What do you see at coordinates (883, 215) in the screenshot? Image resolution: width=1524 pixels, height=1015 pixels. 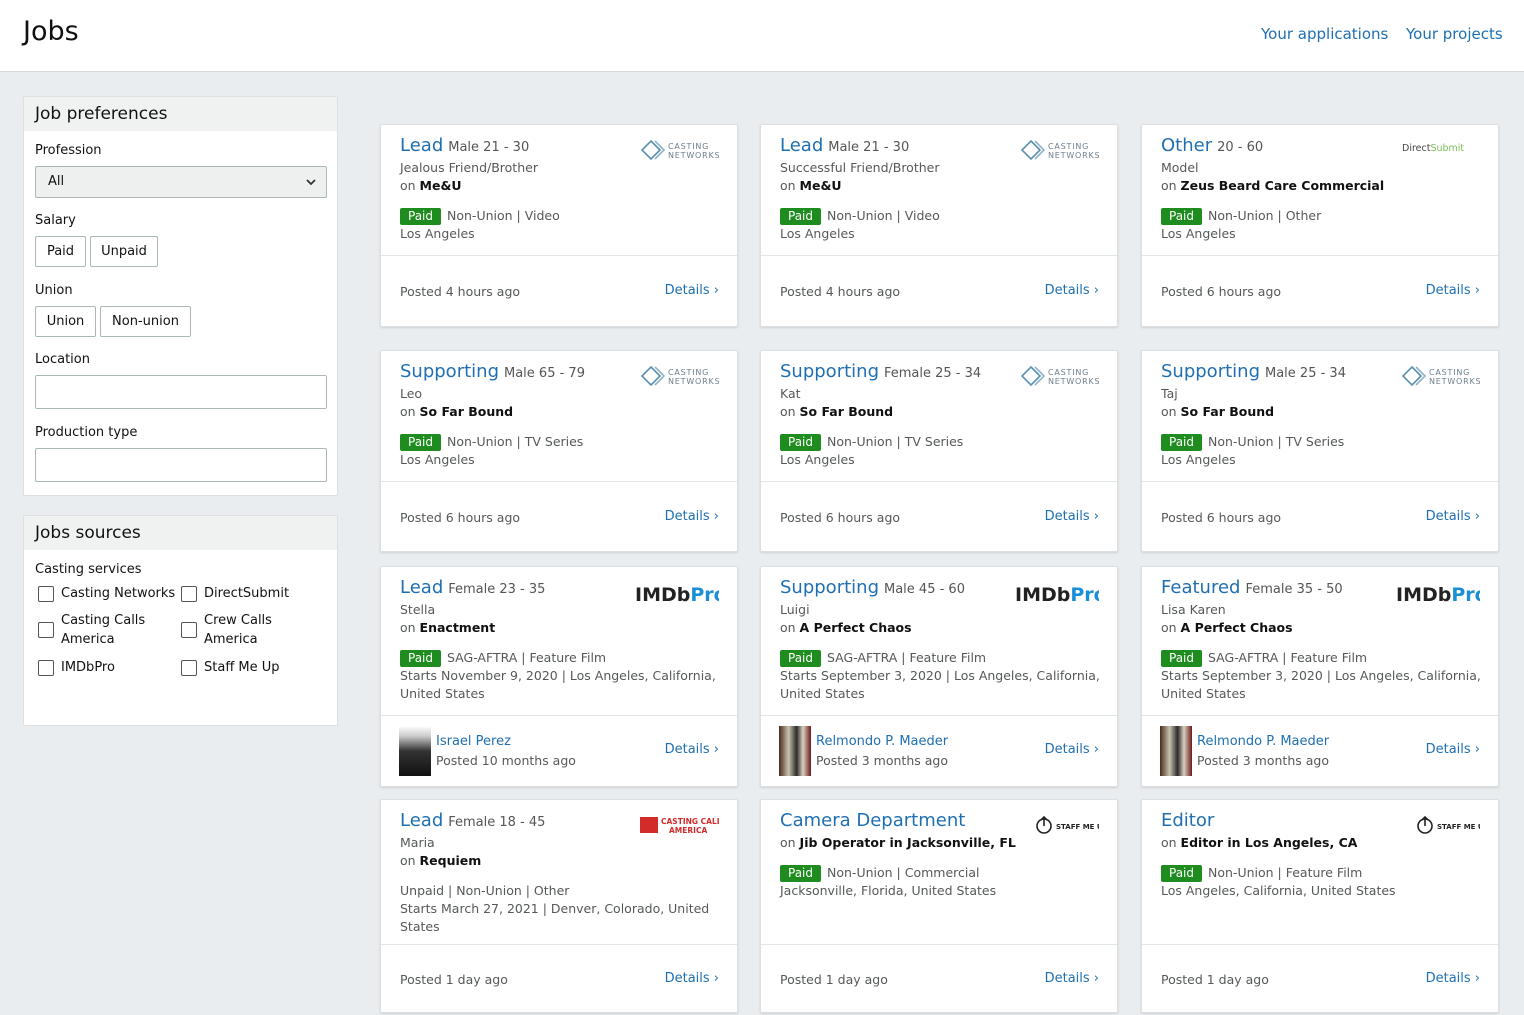 I see `job-tags: Non-Union | Video` at bounding box center [883, 215].